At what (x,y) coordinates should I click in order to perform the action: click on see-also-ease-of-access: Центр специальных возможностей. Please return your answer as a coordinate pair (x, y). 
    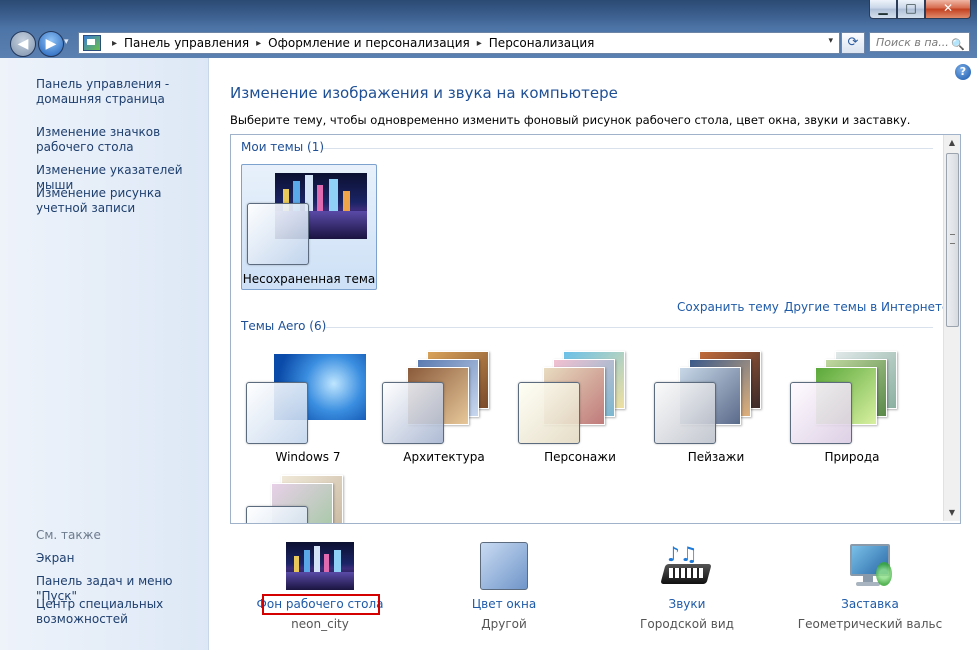
    Looking at the image, I should click on (120, 612).